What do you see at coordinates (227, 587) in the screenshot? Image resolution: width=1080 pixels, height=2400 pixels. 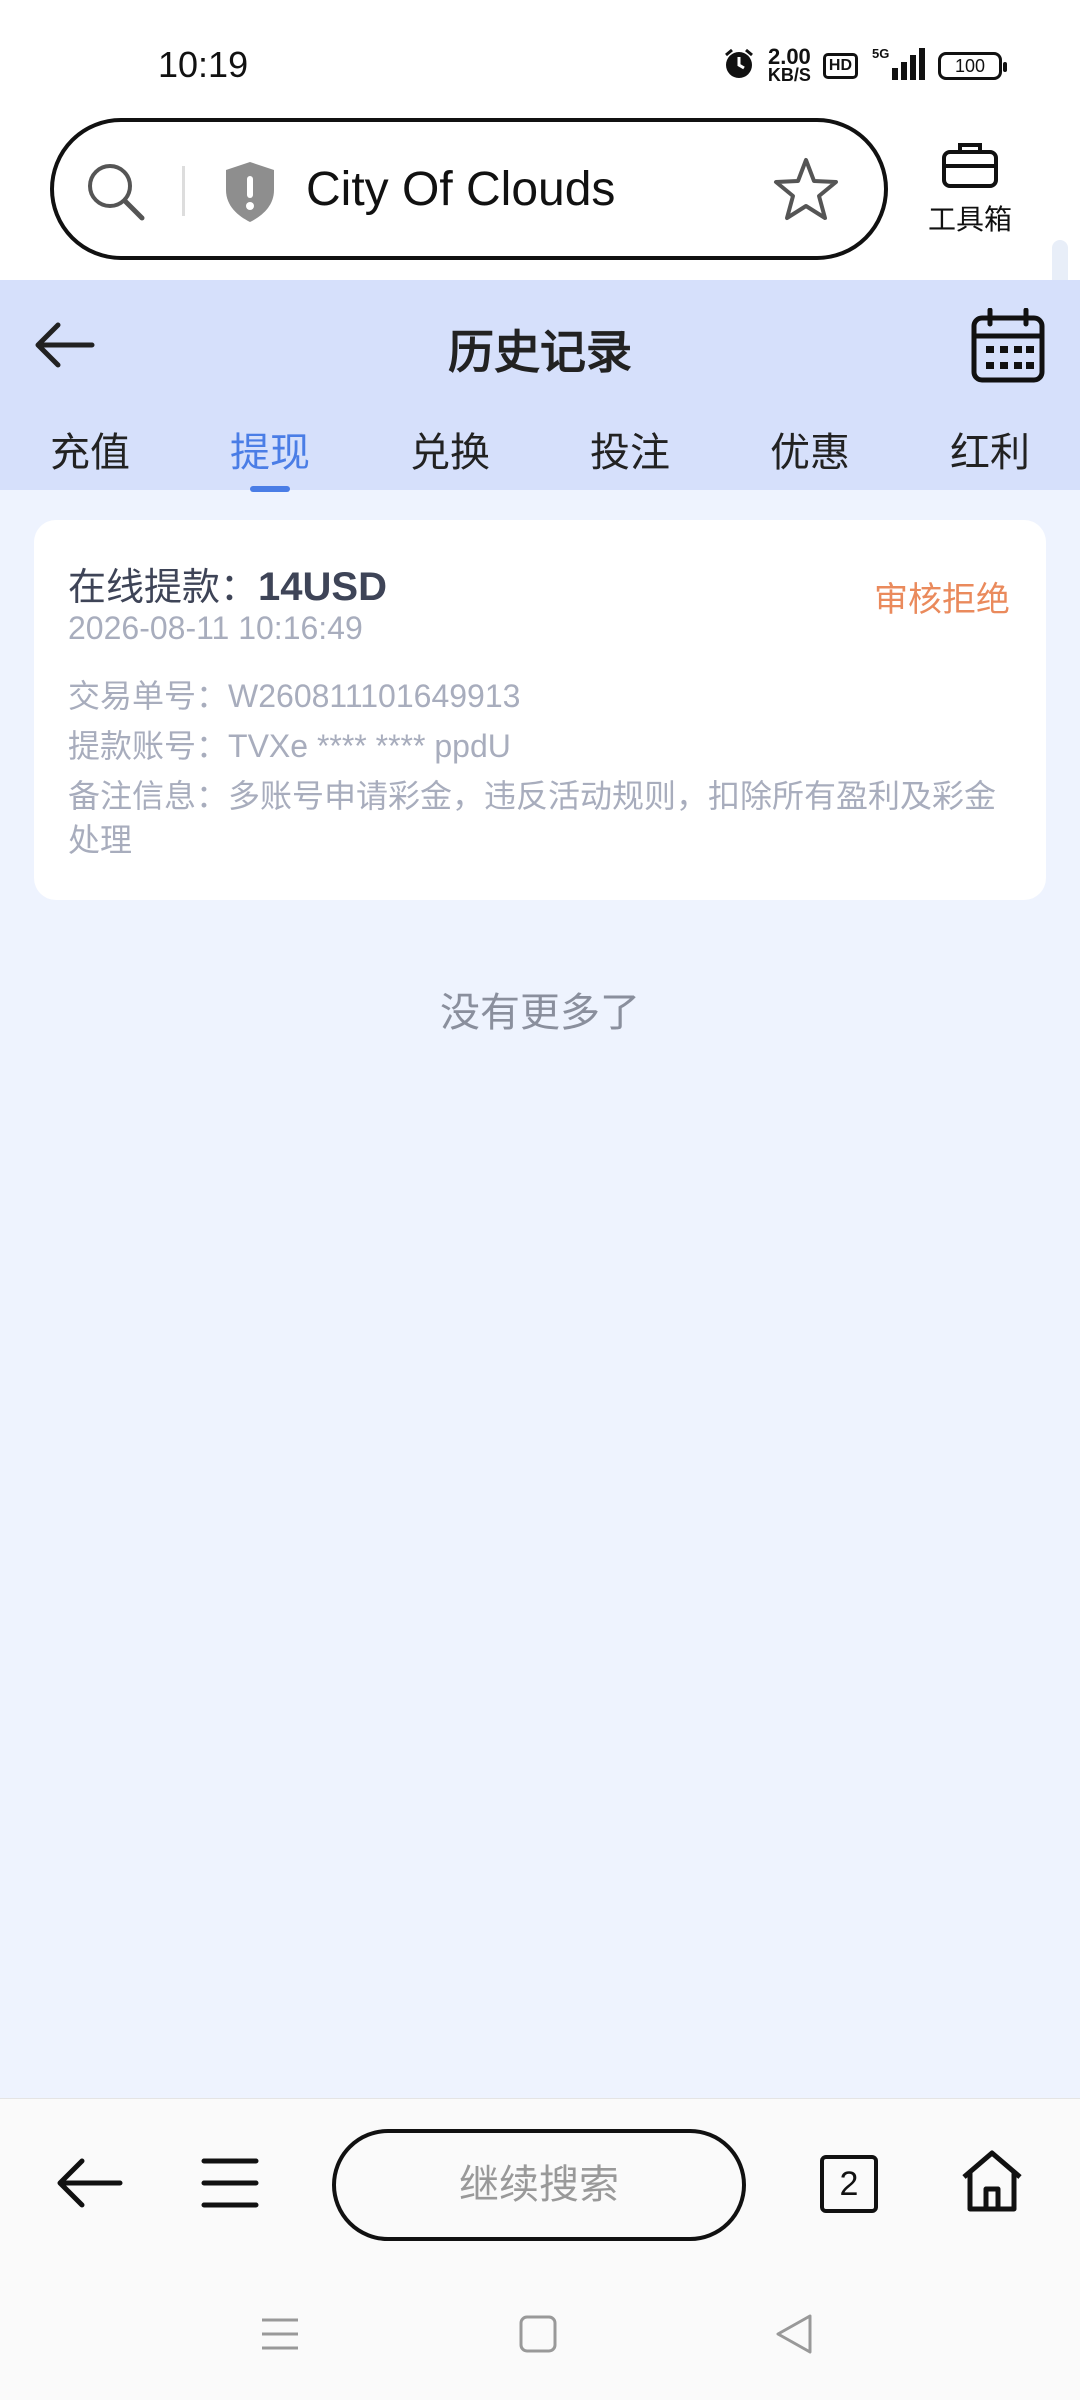 I see `record-title: 在线提款：14USD` at bounding box center [227, 587].